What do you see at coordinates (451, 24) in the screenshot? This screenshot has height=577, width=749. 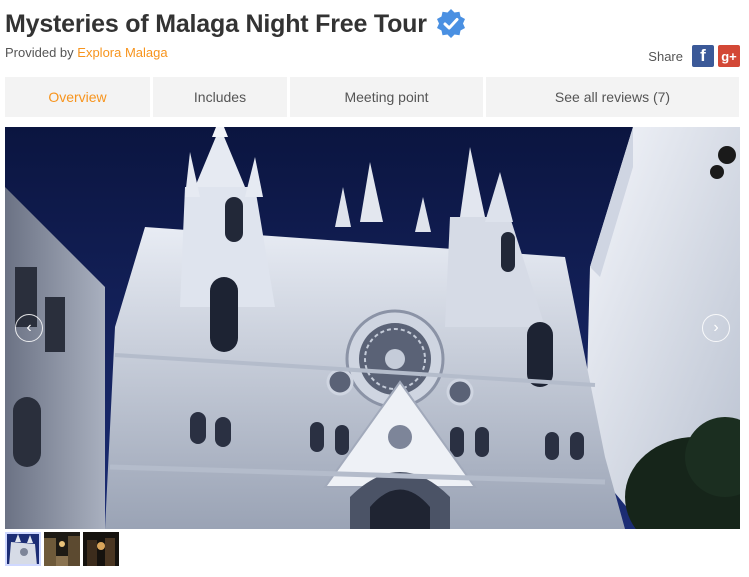 I see `verified-check-icon` at bounding box center [451, 24].